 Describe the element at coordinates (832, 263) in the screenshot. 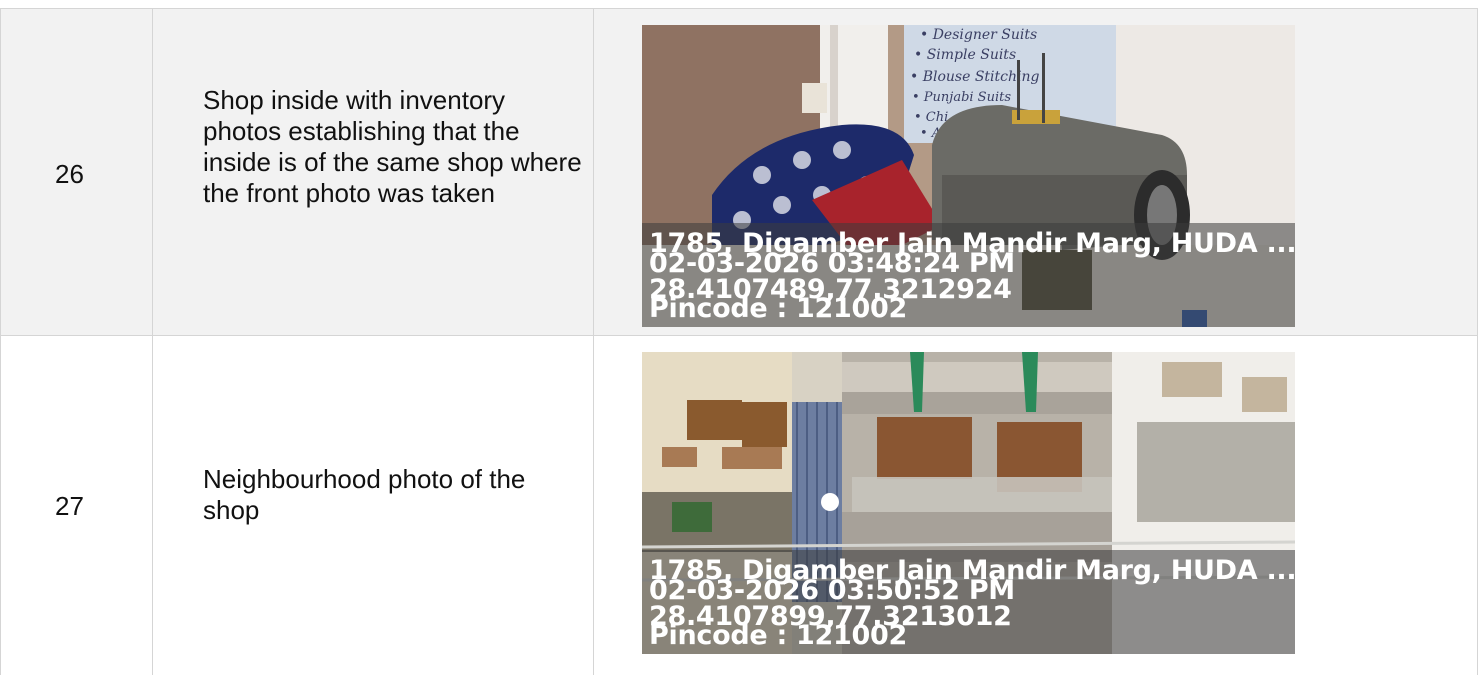

I see `stamp-datetime: 02-03-2026 03:48:24 PM` at that location.